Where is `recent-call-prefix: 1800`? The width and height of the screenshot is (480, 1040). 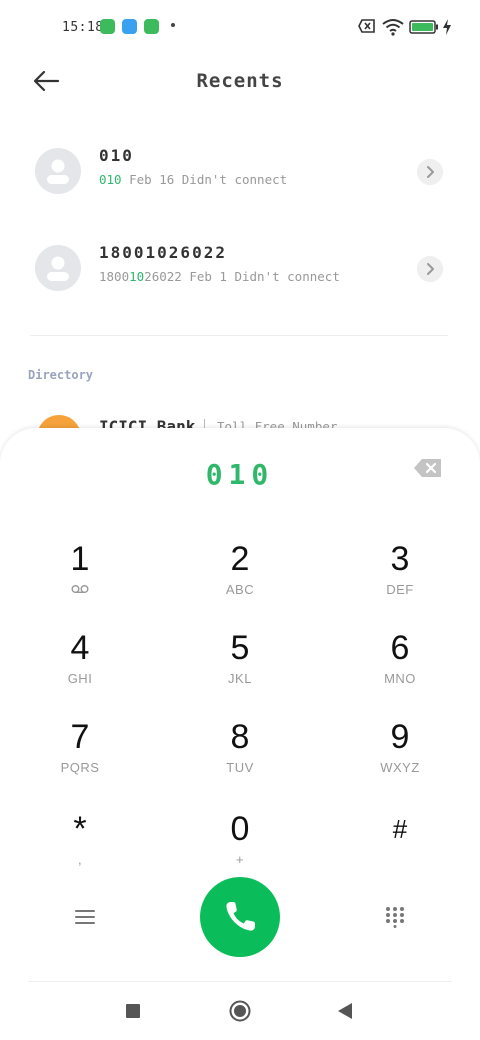
recent-call-prefix: 1800 is located at coordinates (114, 276).